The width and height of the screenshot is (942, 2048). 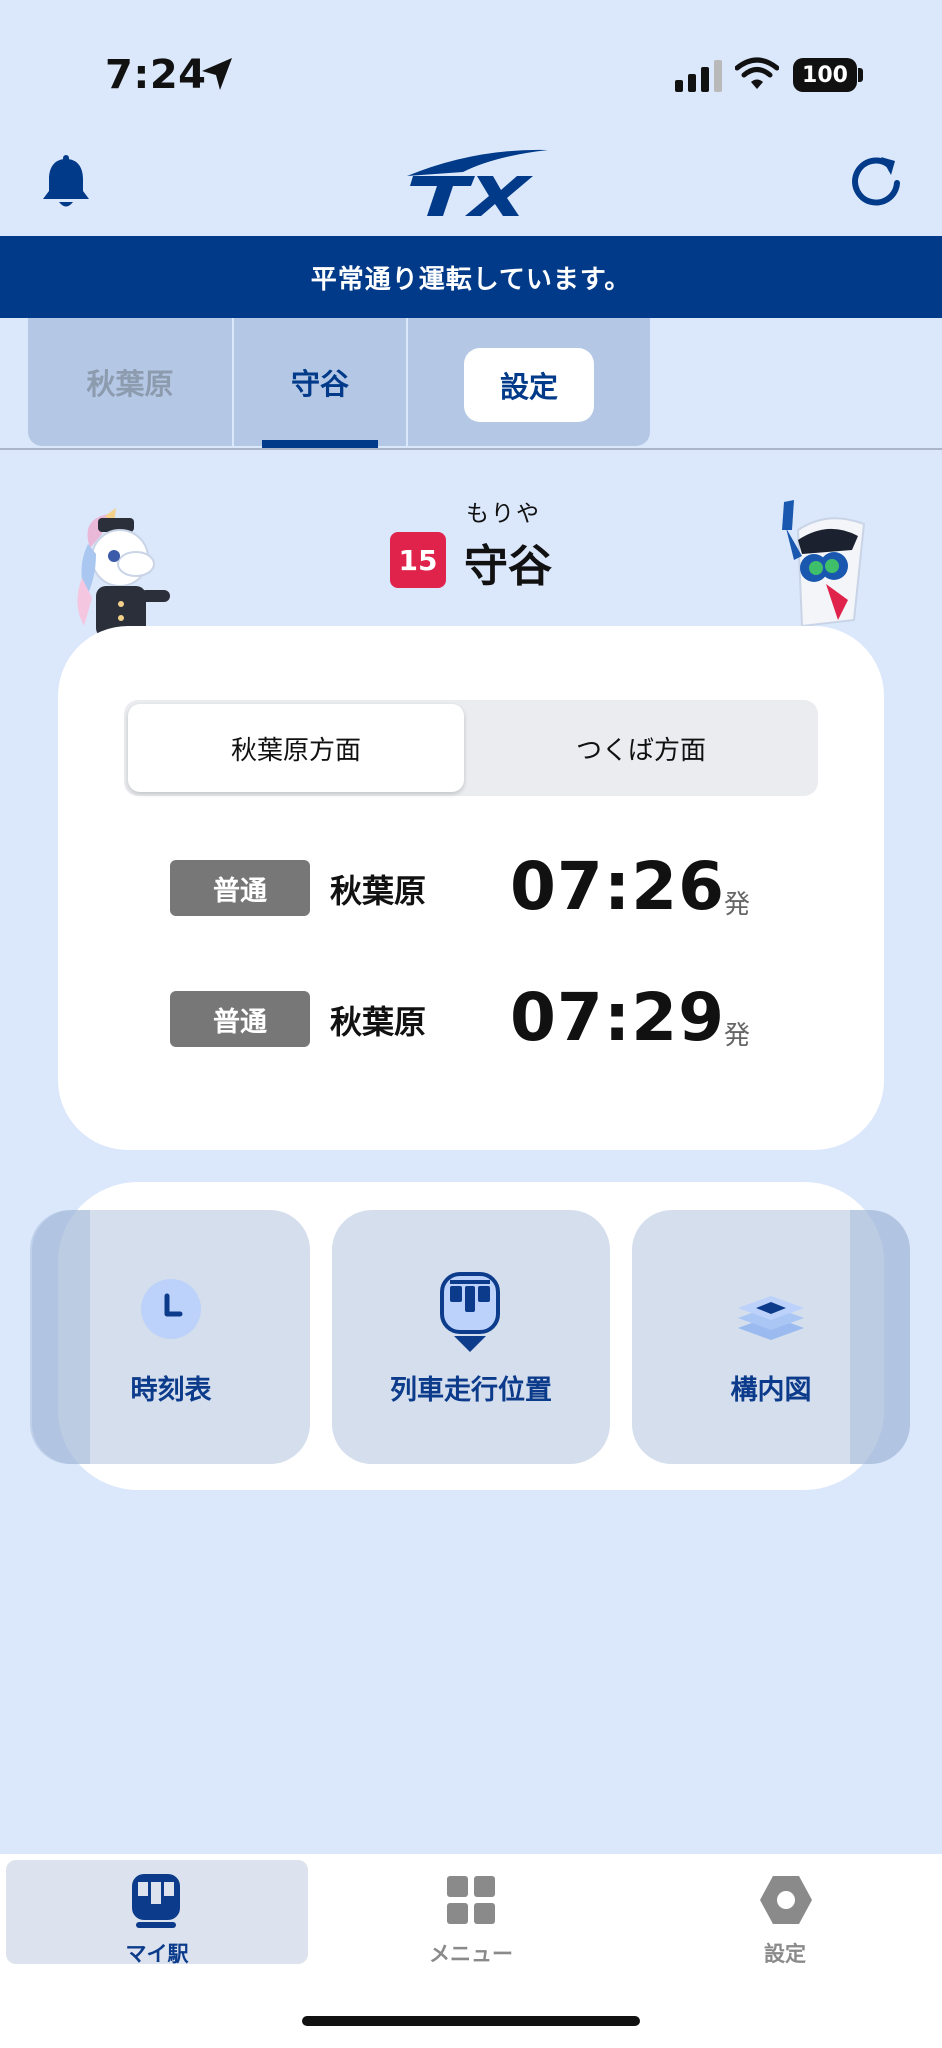 What do you see at coordinates (66, 183) in the screenshot?
I see `notification-bell-icon` at bounding box center [66, 183].